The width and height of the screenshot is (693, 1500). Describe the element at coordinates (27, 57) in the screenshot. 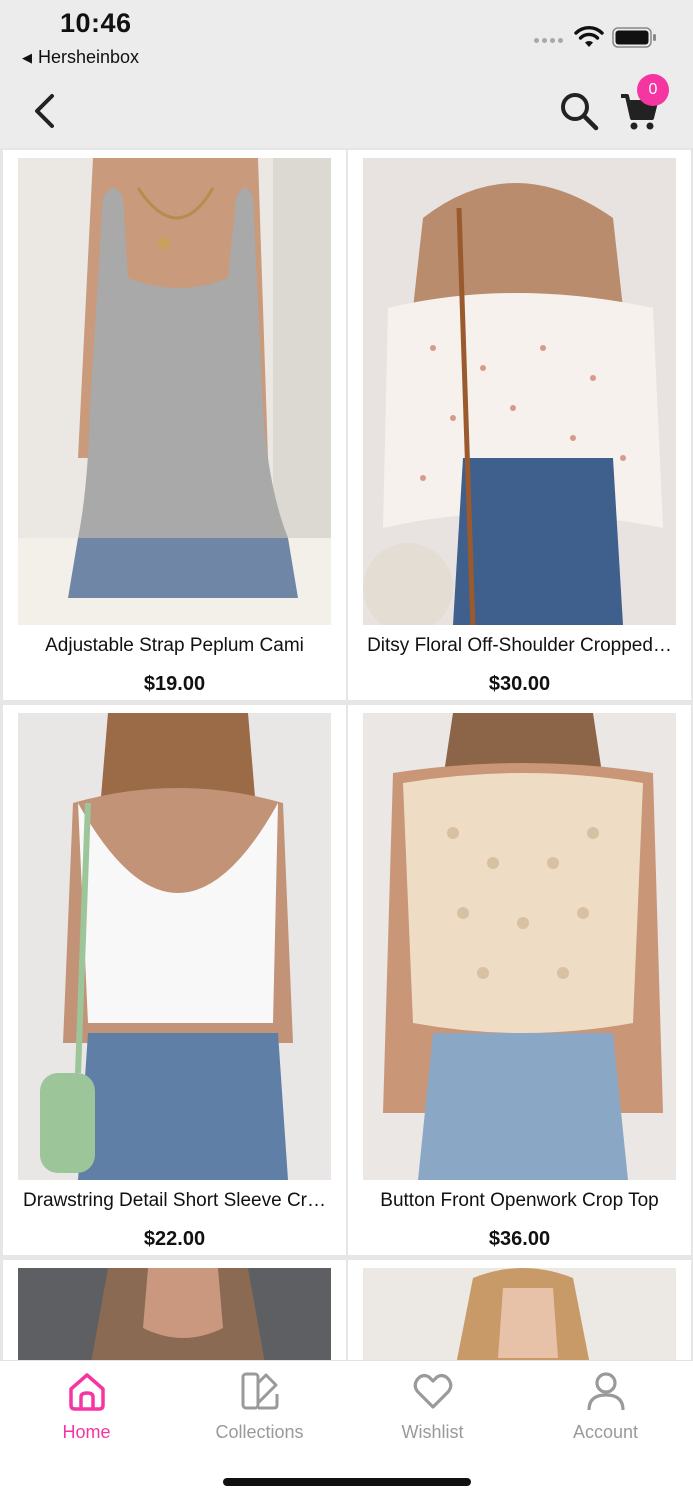

I see `back-triangle-icon: ◀` at that location.